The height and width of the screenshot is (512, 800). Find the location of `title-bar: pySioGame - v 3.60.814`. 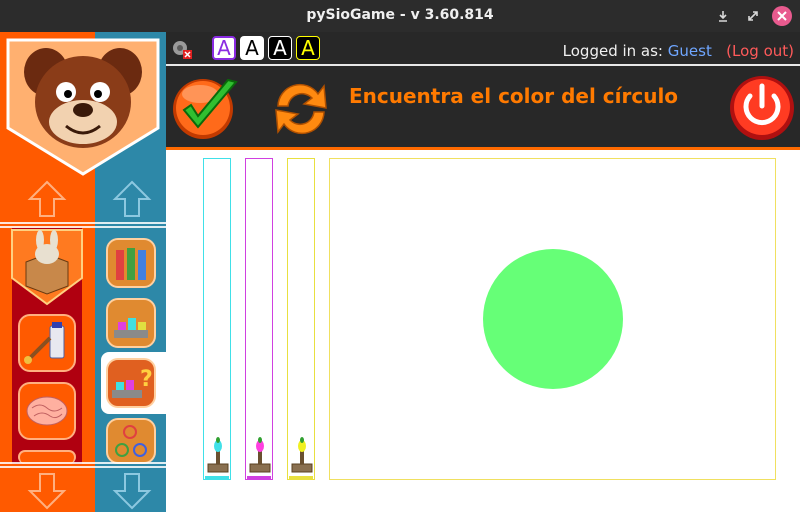

title-bar: pySioGame - v 3.60.814 is located at coordinates (400, 16).